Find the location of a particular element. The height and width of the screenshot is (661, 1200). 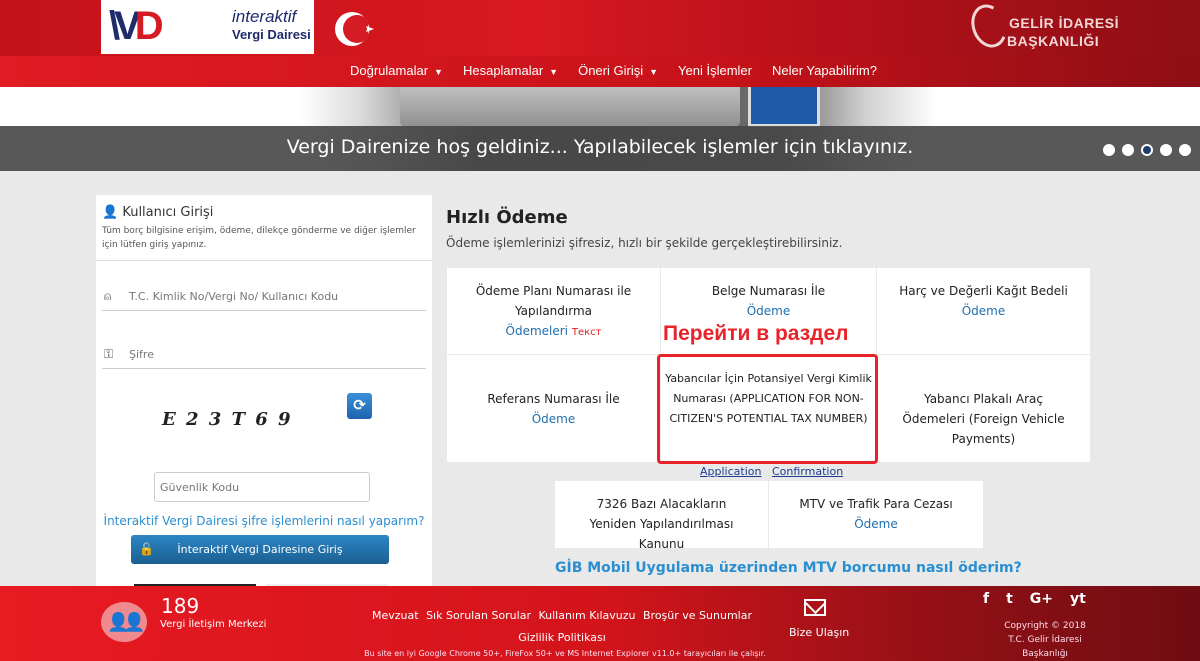

phone-image is located at coordinates (784, 107).